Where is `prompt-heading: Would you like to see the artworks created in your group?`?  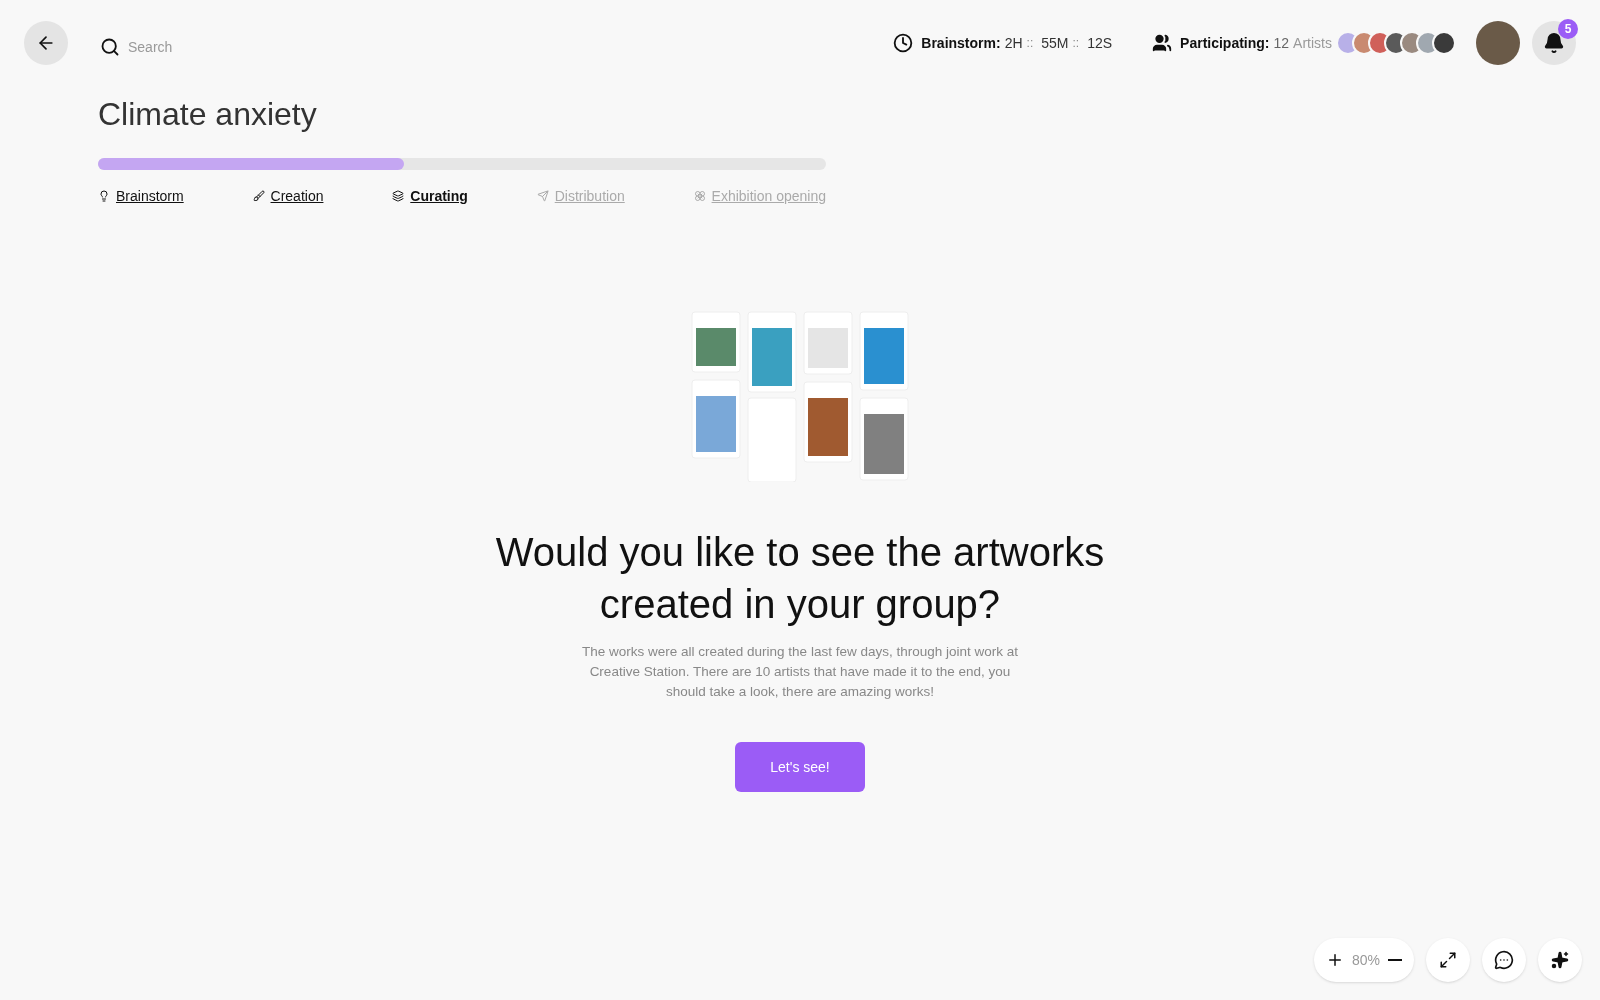 prompt-heading: Would you like to see the artworks created in your group? is located at coordinates (800, 578).